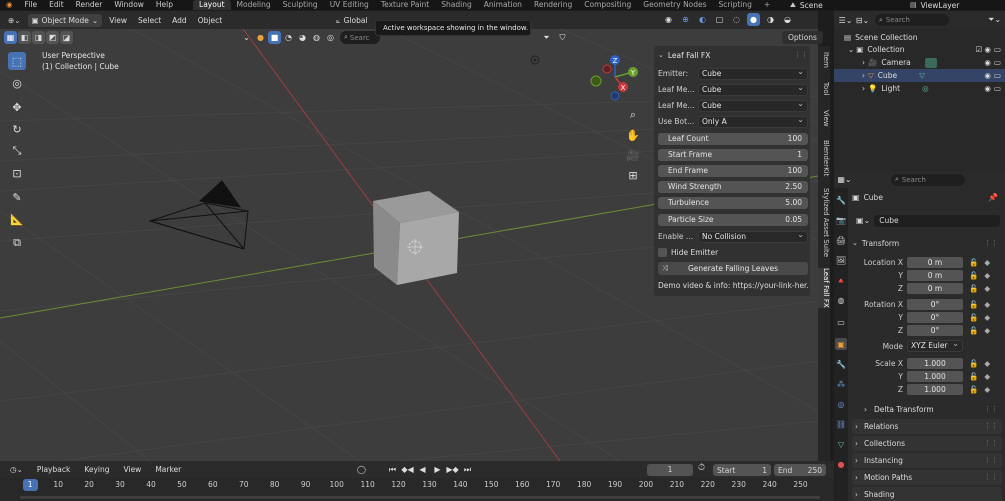 Image resolution: width=1005 pixels, height=501 pixels. What do you see at coordinates (719, 19) in the screenshot?
I see `xray-toggle-icon: ▢` at bounding box center [719, 19].